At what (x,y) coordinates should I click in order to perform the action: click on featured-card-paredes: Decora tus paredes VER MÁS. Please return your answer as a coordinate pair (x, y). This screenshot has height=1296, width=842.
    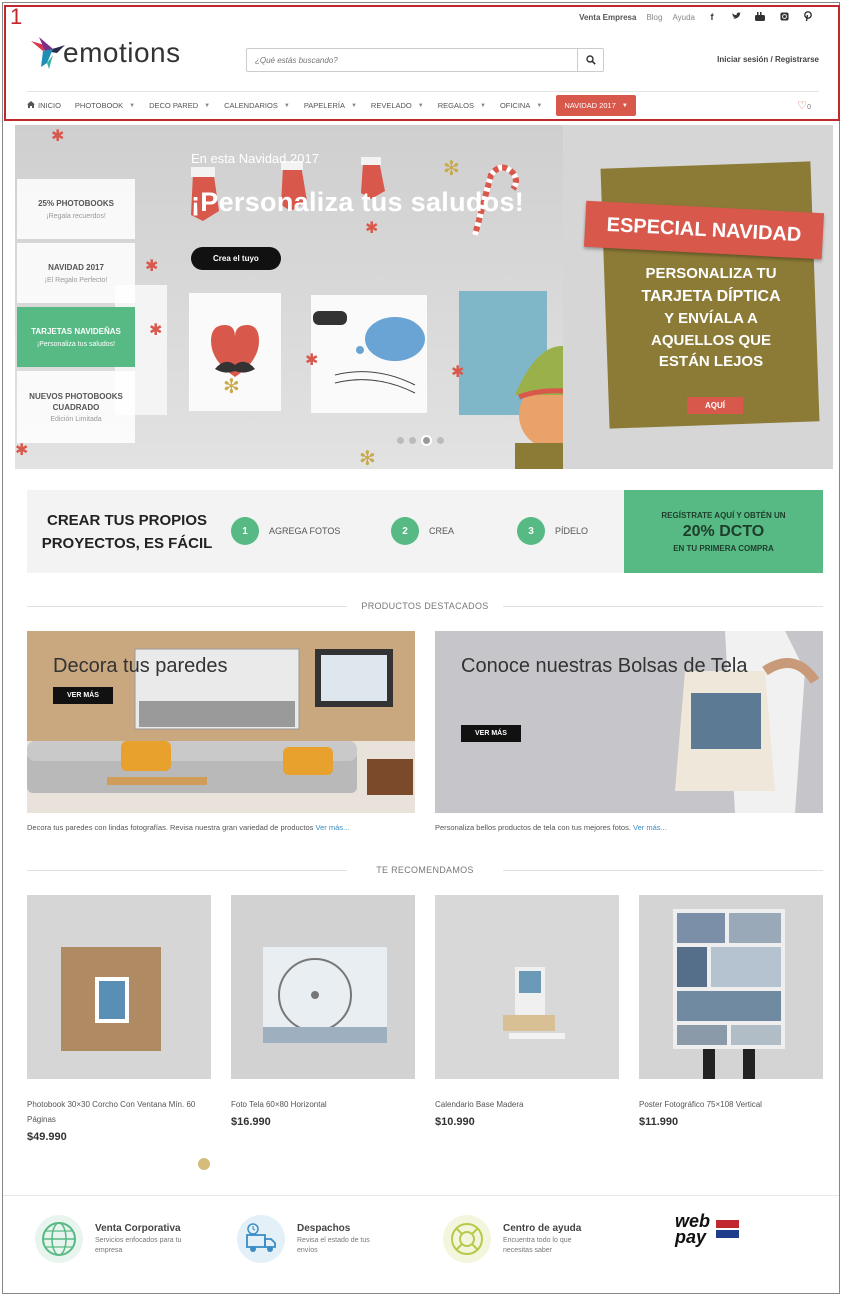
    Looking at the image, I should click on (221, 722).